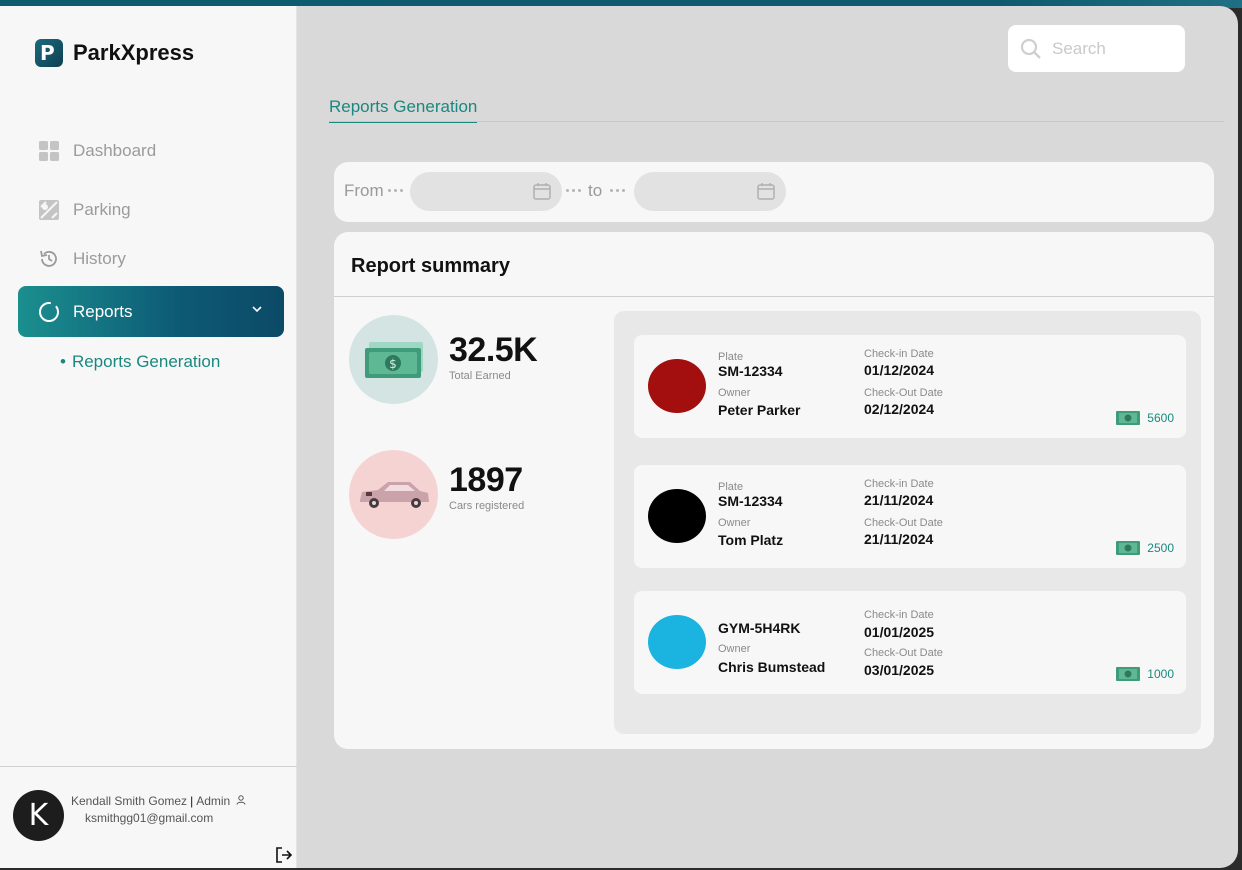 The height and width of the screenshot is (870, 1242). Describe the element at coordinates (1144, 418) in the screenshot. I see `amount: 5600` at that location.